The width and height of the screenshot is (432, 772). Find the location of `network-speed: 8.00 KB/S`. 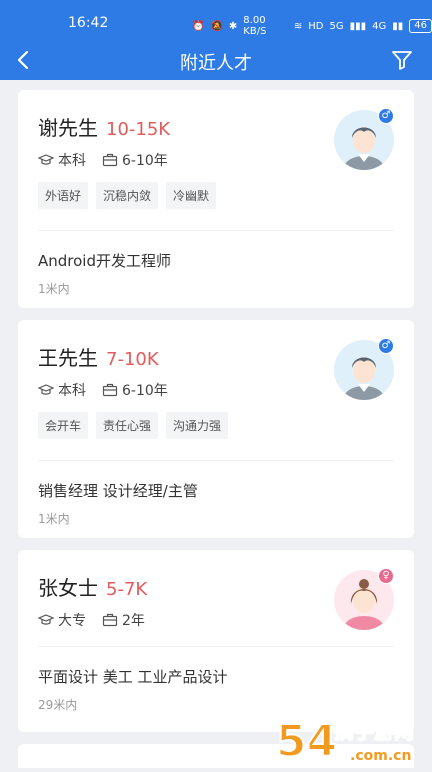

network-speed: 8.00 KB/S is located at coordinates (255, 26).